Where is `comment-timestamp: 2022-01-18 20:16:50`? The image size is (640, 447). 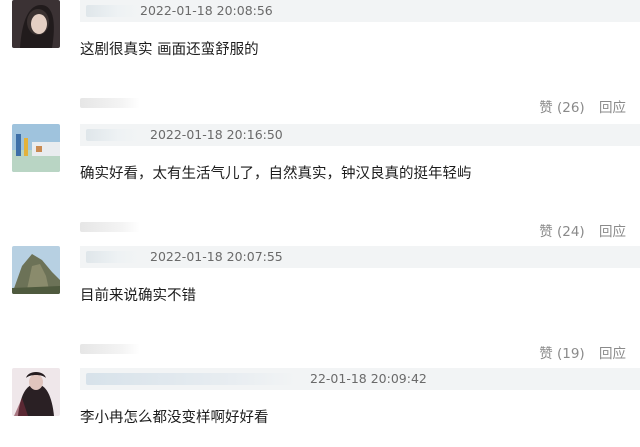 comment-timestamp: 2022-01-18 20:16:50 is located at coordinates (216, 134).